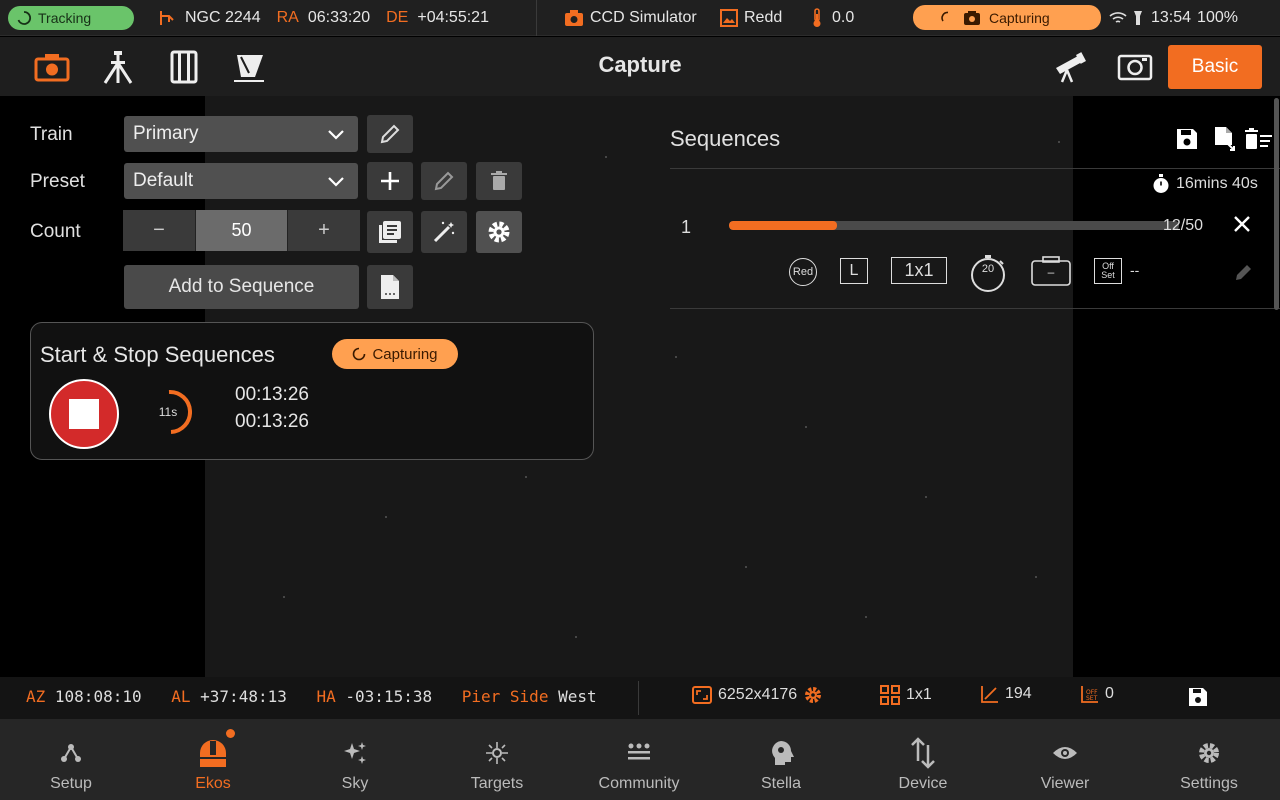 The width and height of the screenshot is (1280, 800). What do you see at coordinates (1069, 67) in the screenshot?
I see `telescope-icon` at bounding box center [1069, 67].